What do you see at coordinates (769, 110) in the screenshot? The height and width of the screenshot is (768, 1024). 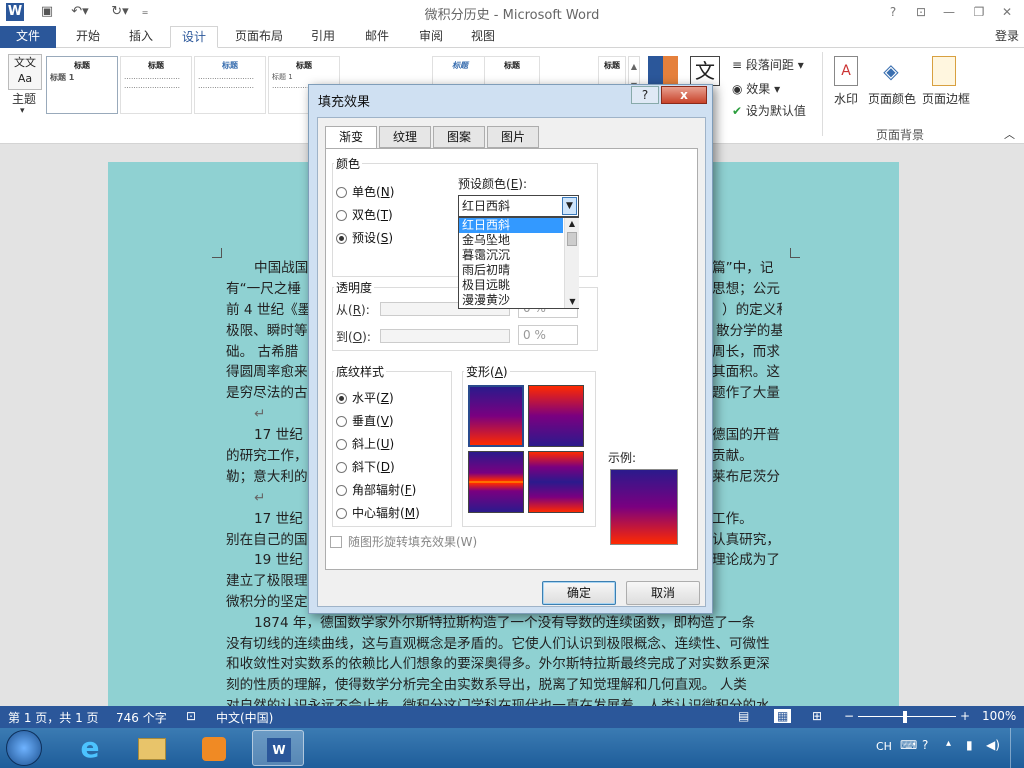 I see `set-default-button: ✔ 设为默认值` at bounding box center [769, 110].